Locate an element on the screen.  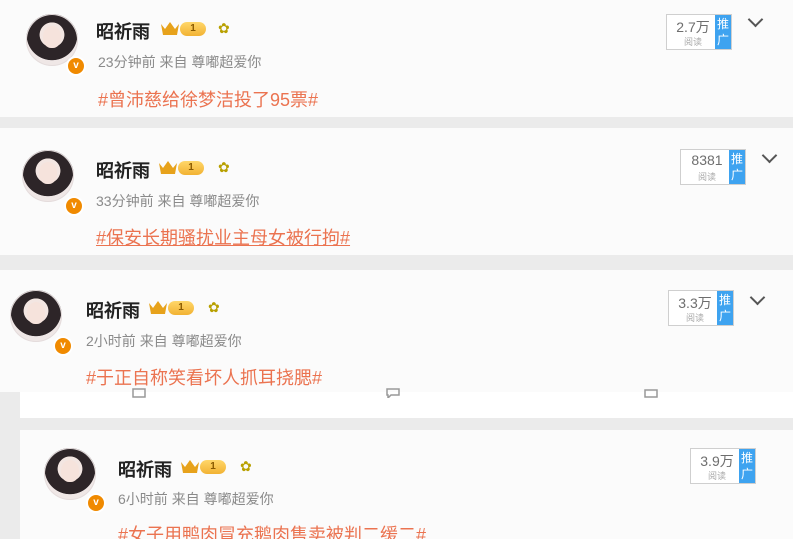
post-meta: 23分钟前 来自 尊嘟超爱你 is located at coordinates (179, 62).